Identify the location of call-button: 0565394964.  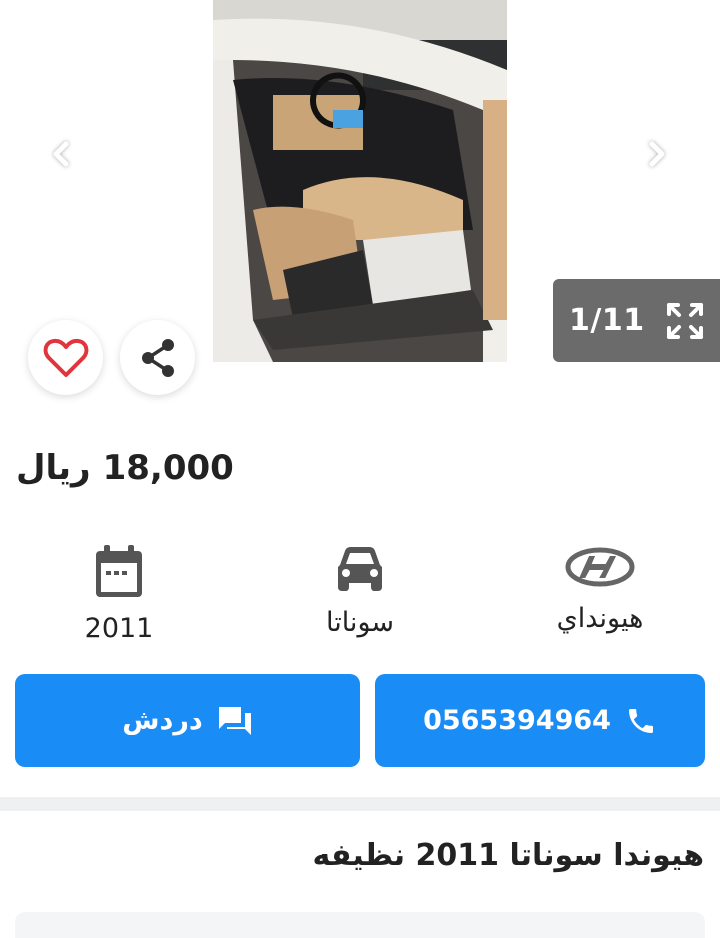
(540, 720).